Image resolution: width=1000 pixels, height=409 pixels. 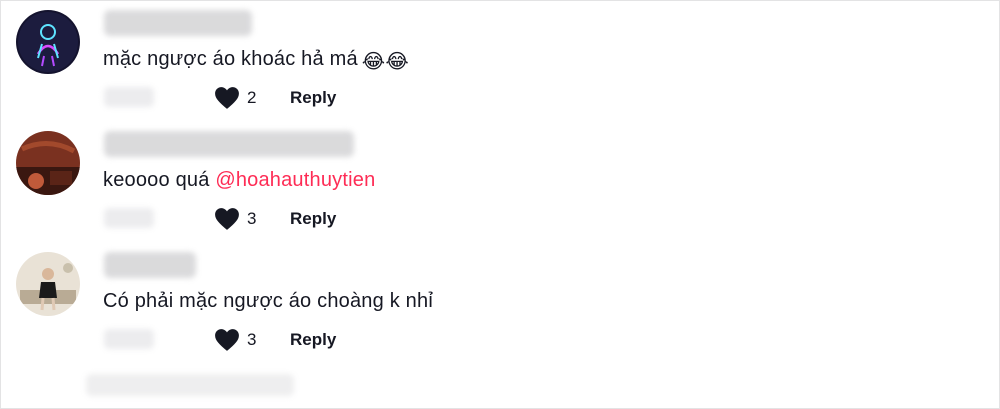 I want to click on view-more-replies, so click(x=190, y=385).